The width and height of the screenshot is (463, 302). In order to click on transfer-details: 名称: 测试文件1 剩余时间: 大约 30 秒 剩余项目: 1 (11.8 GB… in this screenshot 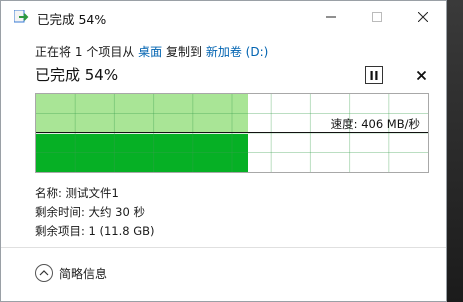, I will do `click(95, 212)`.